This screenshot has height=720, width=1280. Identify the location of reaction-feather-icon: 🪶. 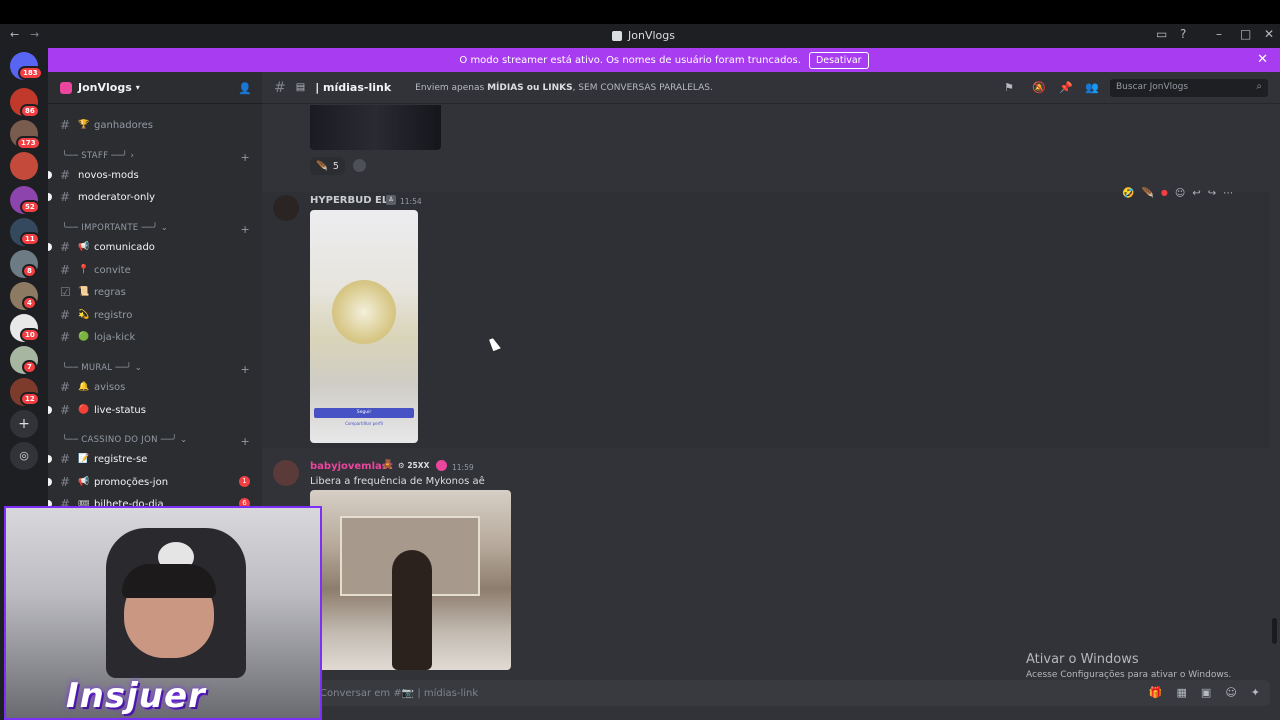
(1147, 196).